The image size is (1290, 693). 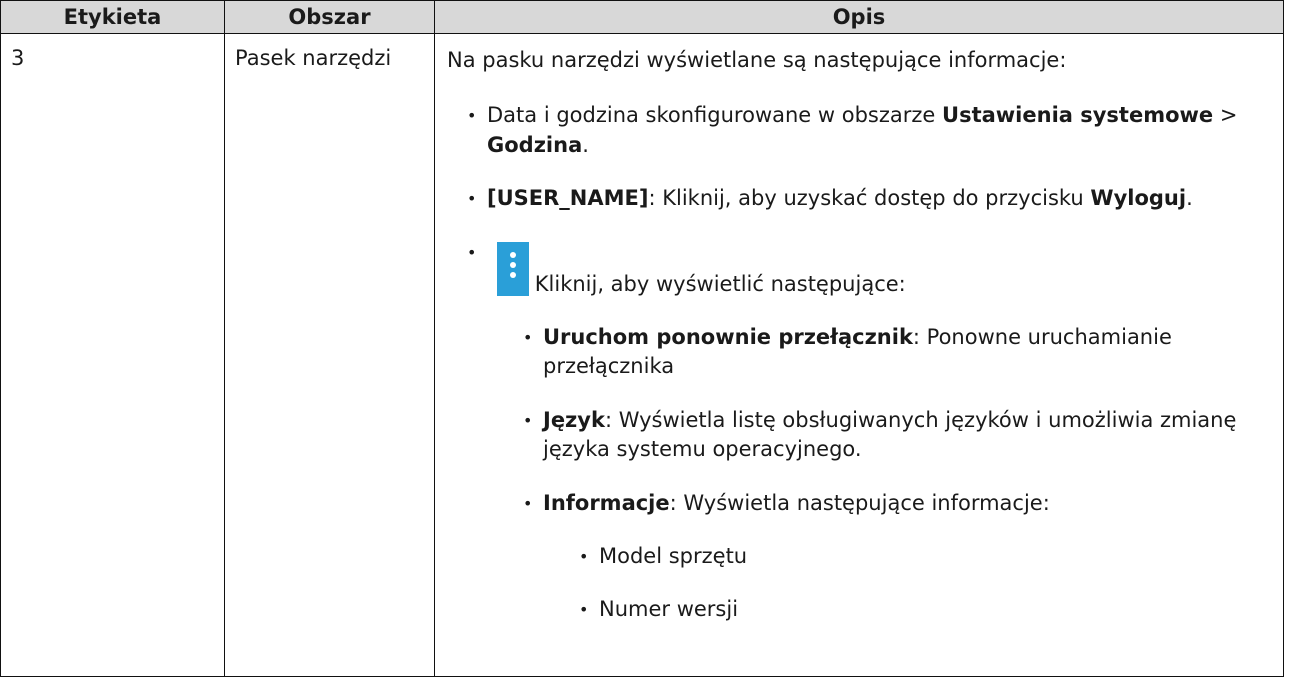 I want to click on info-text: : Wyświetla następujące informacje:, so click(x=859, y=502).